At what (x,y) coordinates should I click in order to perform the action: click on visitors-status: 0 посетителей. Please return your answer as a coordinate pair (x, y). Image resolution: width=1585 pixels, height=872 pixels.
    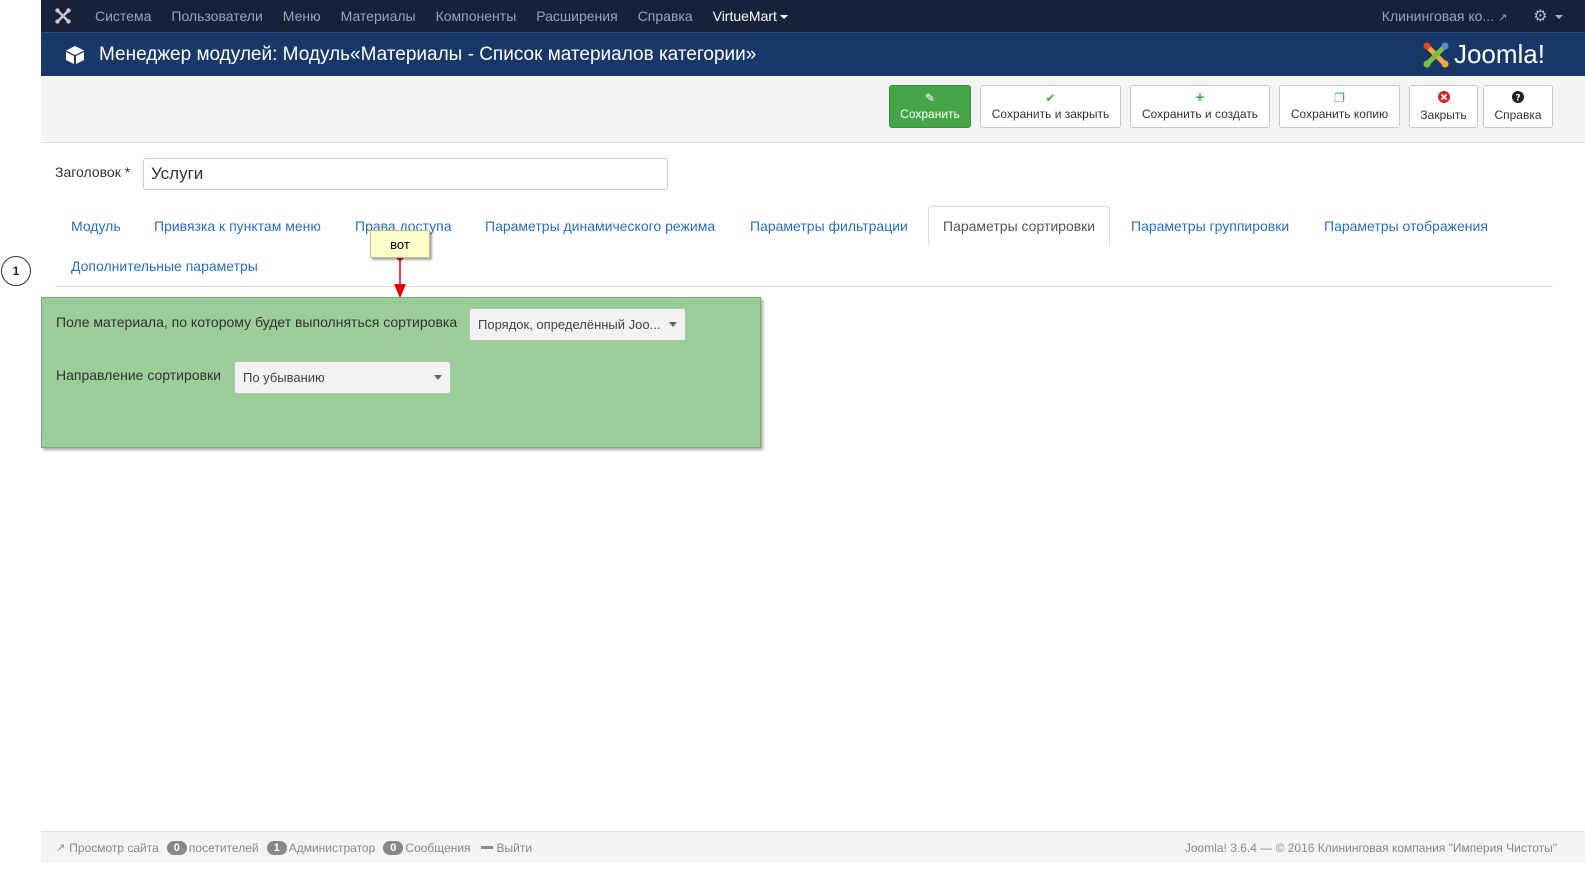
    Looking at the image, I should click on (211, 847).